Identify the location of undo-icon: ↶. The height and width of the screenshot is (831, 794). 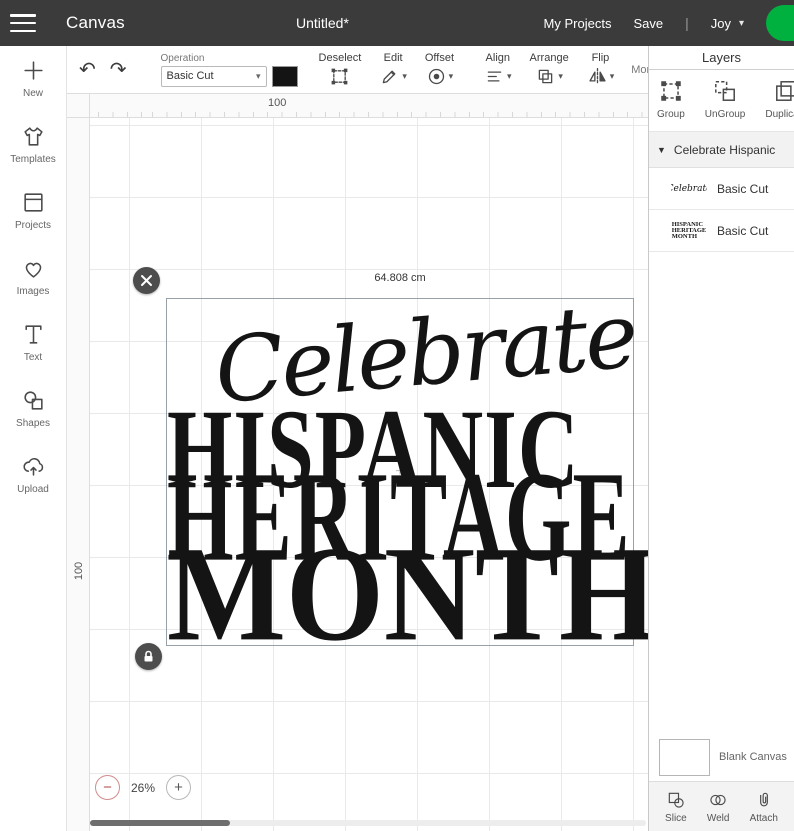
(87, 70).